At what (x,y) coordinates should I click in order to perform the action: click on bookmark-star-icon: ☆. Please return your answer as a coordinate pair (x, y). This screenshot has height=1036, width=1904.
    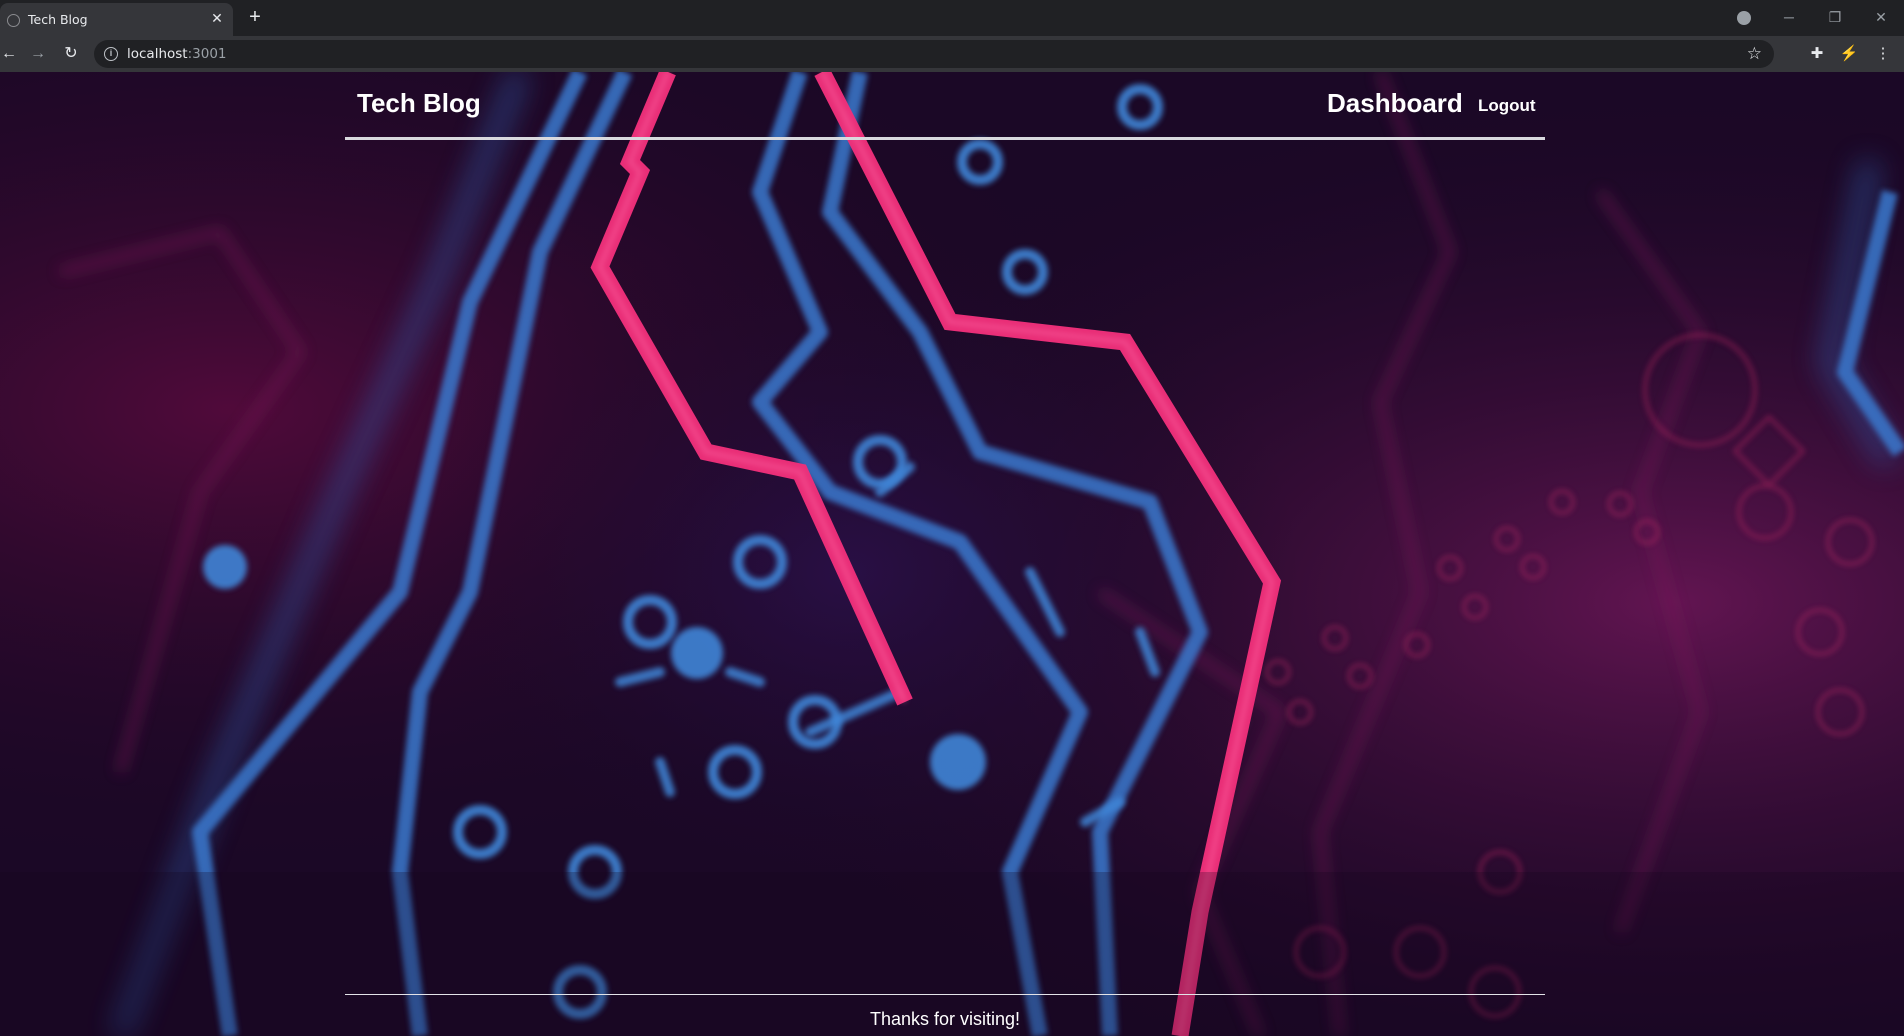
    Looking at the image, I should click on (1754, 54).